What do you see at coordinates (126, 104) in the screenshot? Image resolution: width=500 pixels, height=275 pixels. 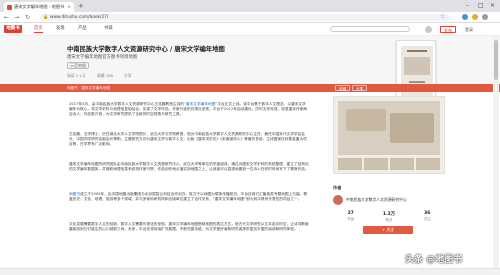 I see `paragraph-text: 2017年5月，由中南民族大学数字人文资源研究中心王兆鹏教授主持的` at bounding box center [126, 104].